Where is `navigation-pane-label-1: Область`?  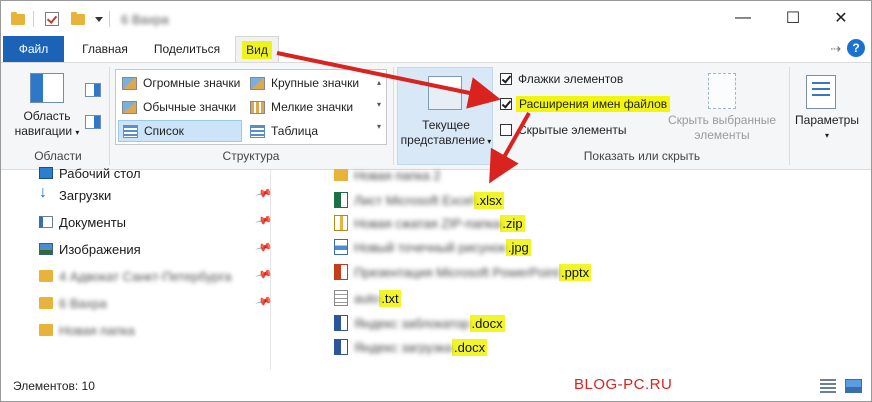 navigation-pane-label-1: Область is located at coordinates (47, 116).